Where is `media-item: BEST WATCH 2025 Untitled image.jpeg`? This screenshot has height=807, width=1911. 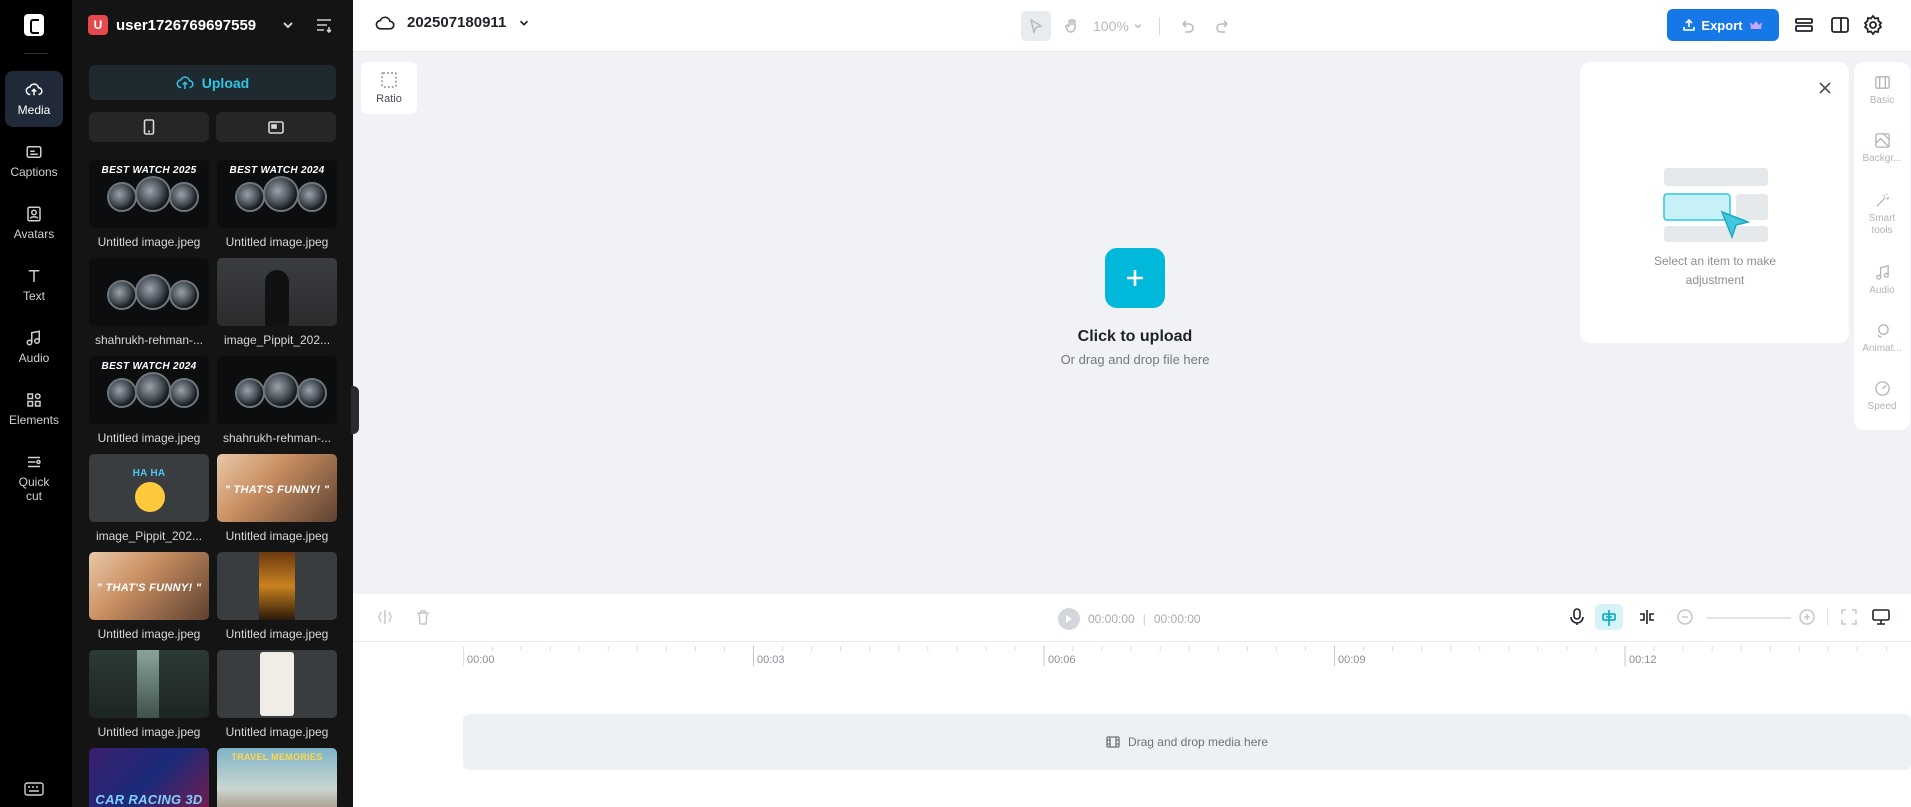 media-item: BEST WATCH 2025 Untitled image.jpeg is located at coordinates (149, 204).